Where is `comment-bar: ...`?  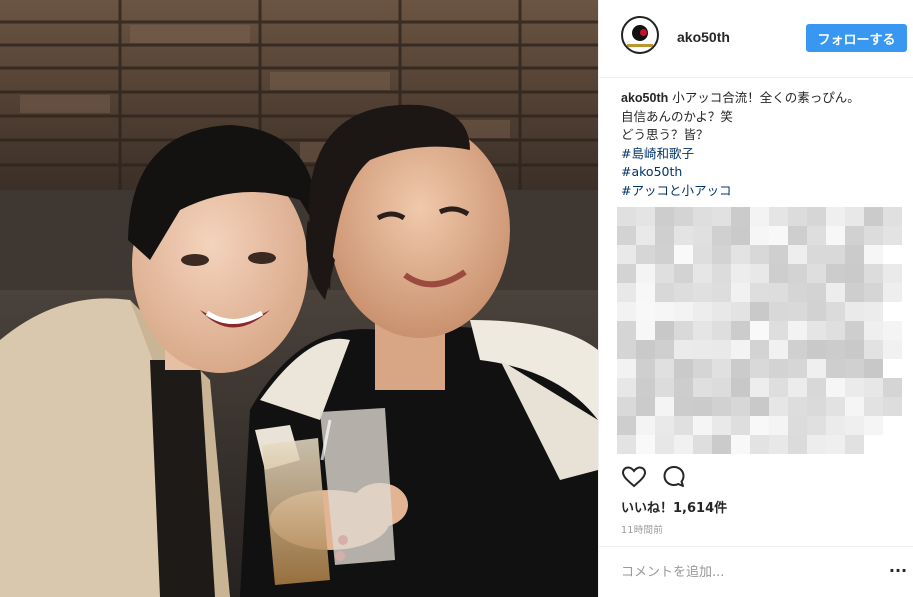
comment-bar: ... is located at coordinates (756, 571).